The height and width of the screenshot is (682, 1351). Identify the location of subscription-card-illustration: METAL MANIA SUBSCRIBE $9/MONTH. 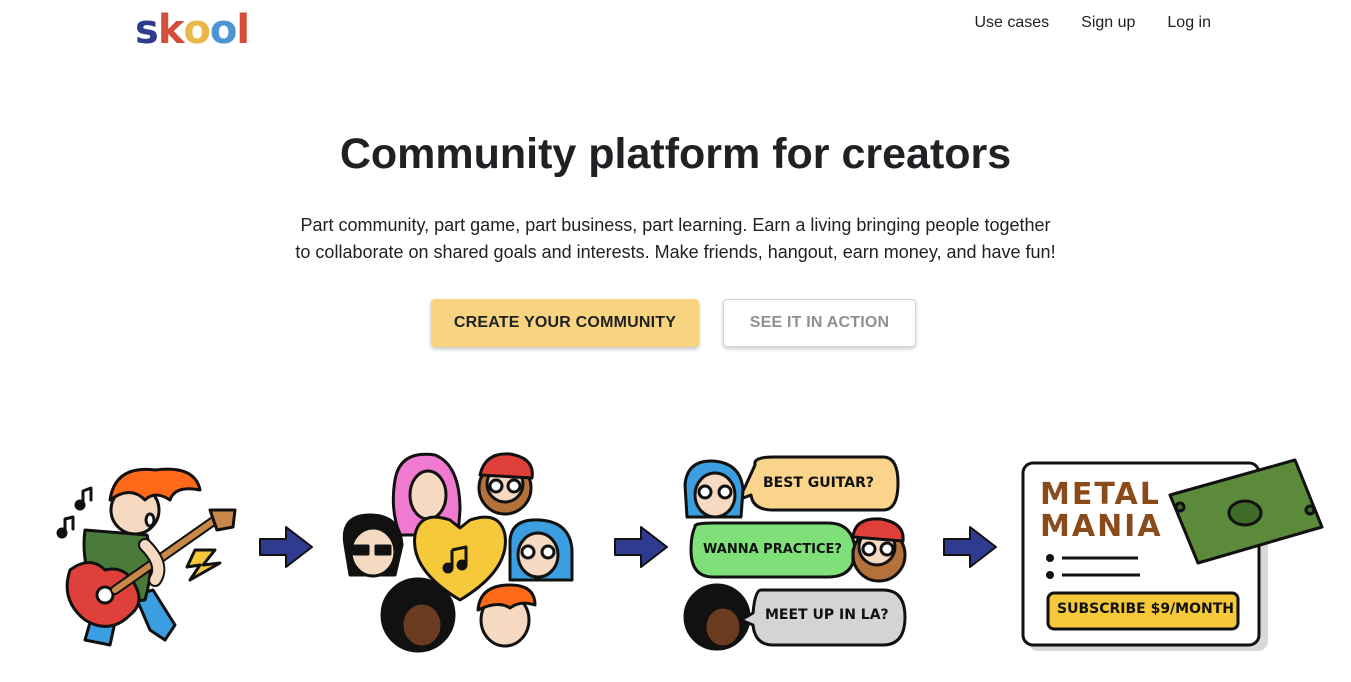
(1172, 555).